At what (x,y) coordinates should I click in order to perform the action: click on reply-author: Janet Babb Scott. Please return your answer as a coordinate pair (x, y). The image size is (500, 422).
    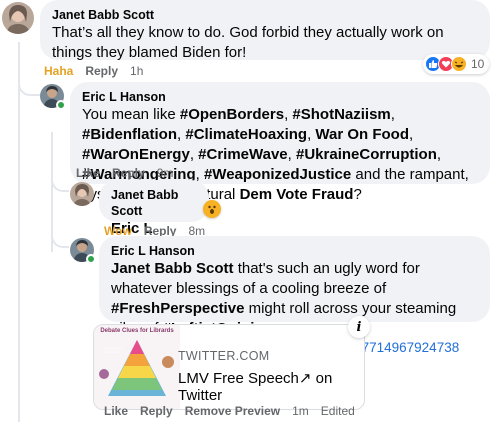
    Looking at the image, I should click on (154, 203).